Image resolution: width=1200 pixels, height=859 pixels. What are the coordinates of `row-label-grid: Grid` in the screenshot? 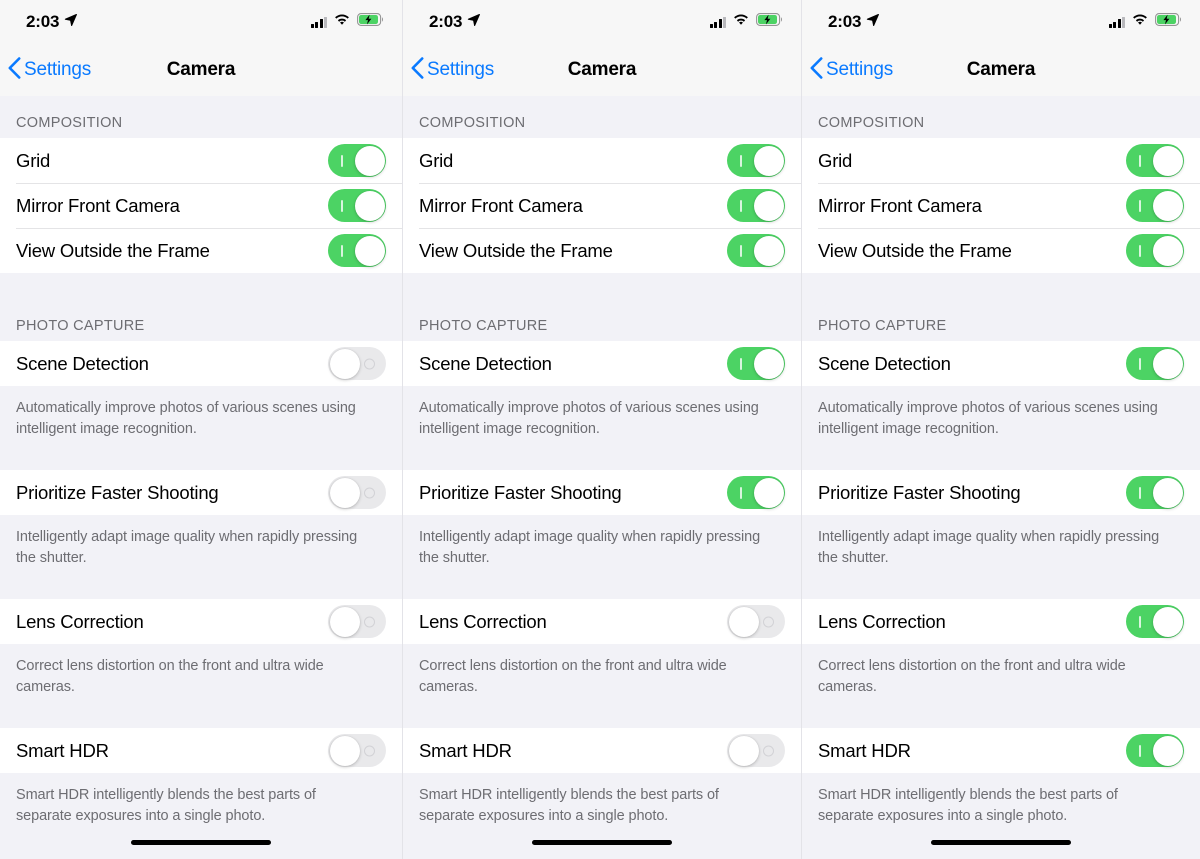 It's located at (835, 160).